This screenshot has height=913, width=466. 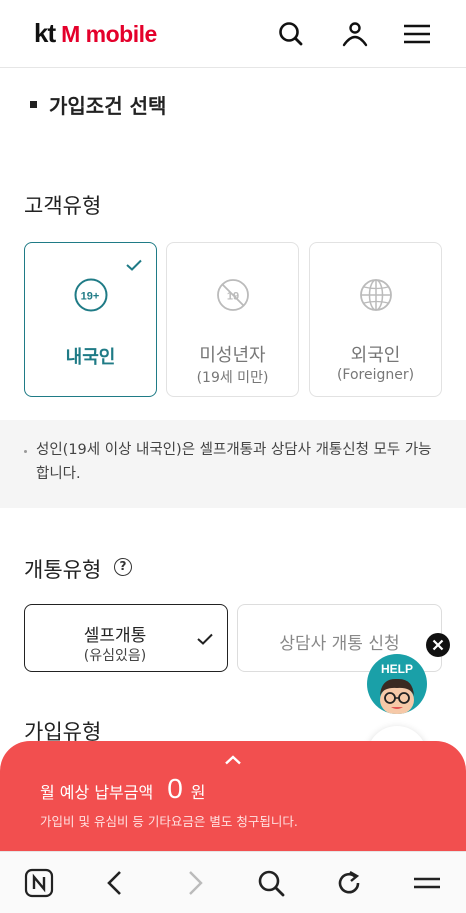 I want to click on info-bullet-icon, so click(x=25, y=451).